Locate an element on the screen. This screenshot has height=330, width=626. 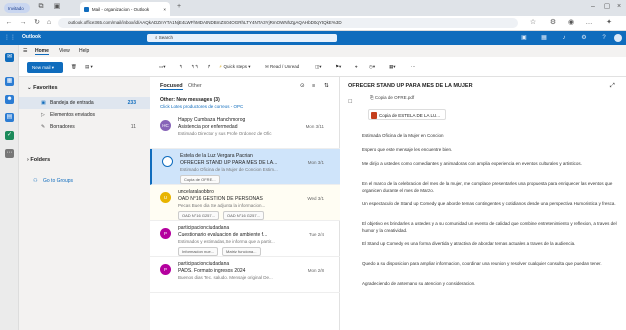
settings-gear-icon: ⚙ is located at coordinates (584, 38).